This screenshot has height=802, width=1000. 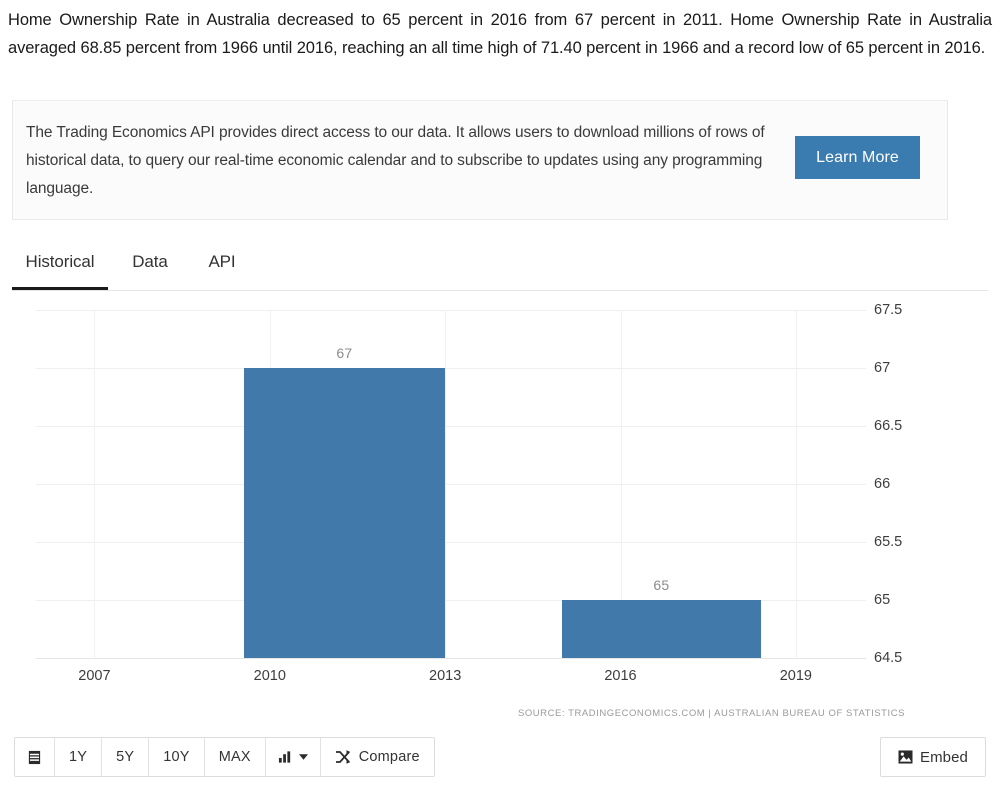 What do you see at coordinates (857, 157) in the screenshot?
I see `learn-more-button: Learn More` at bounding box center [857, 157].